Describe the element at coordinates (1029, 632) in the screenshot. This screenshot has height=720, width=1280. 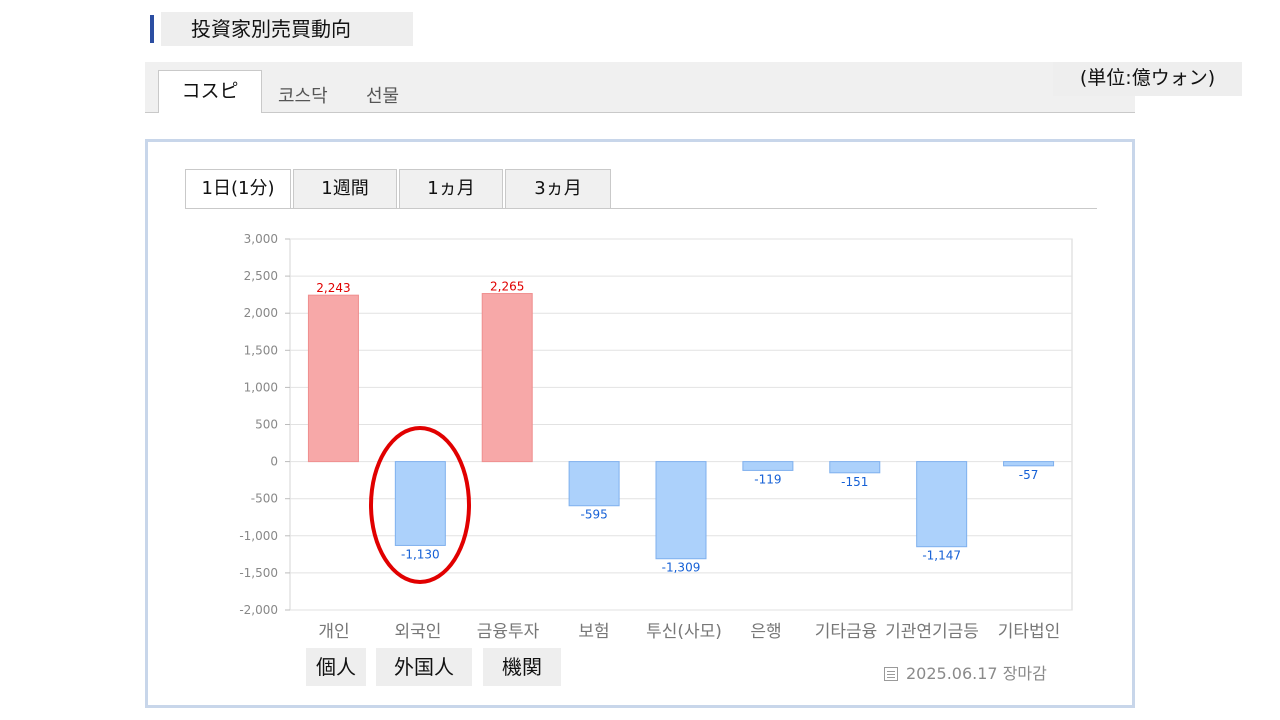
I see `category-label: 기타법인` at that location.